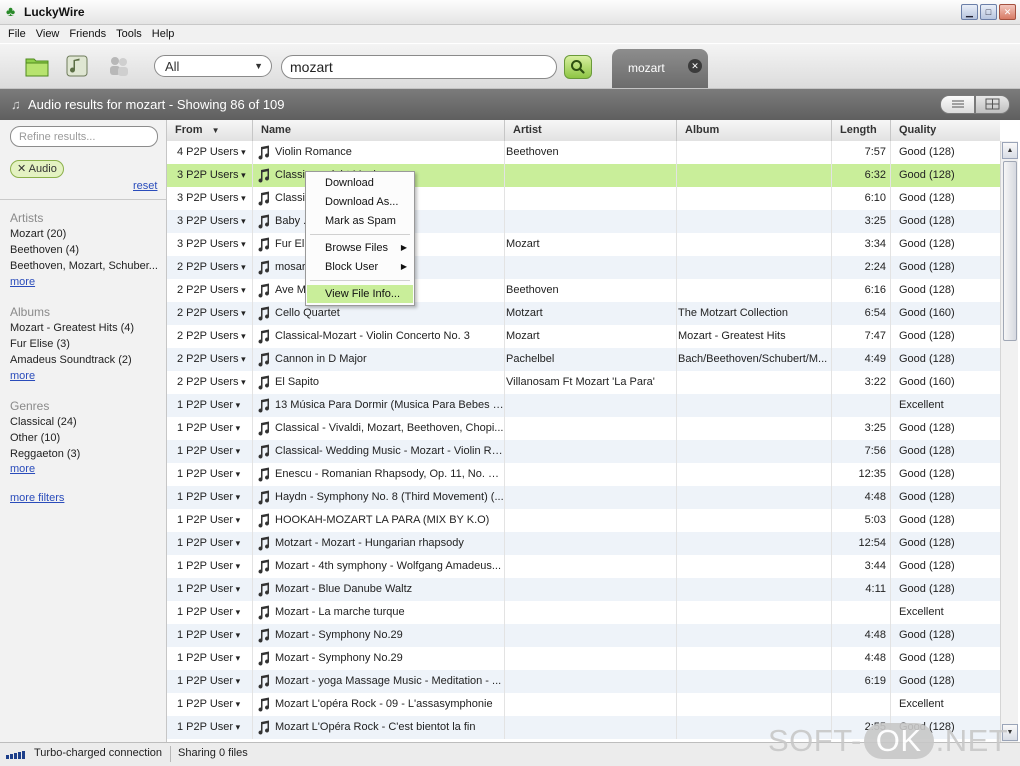 The width and height of the screenshot is (1020, 766). I want to click on context-block-user: Block User ▶, so click(360, 267).